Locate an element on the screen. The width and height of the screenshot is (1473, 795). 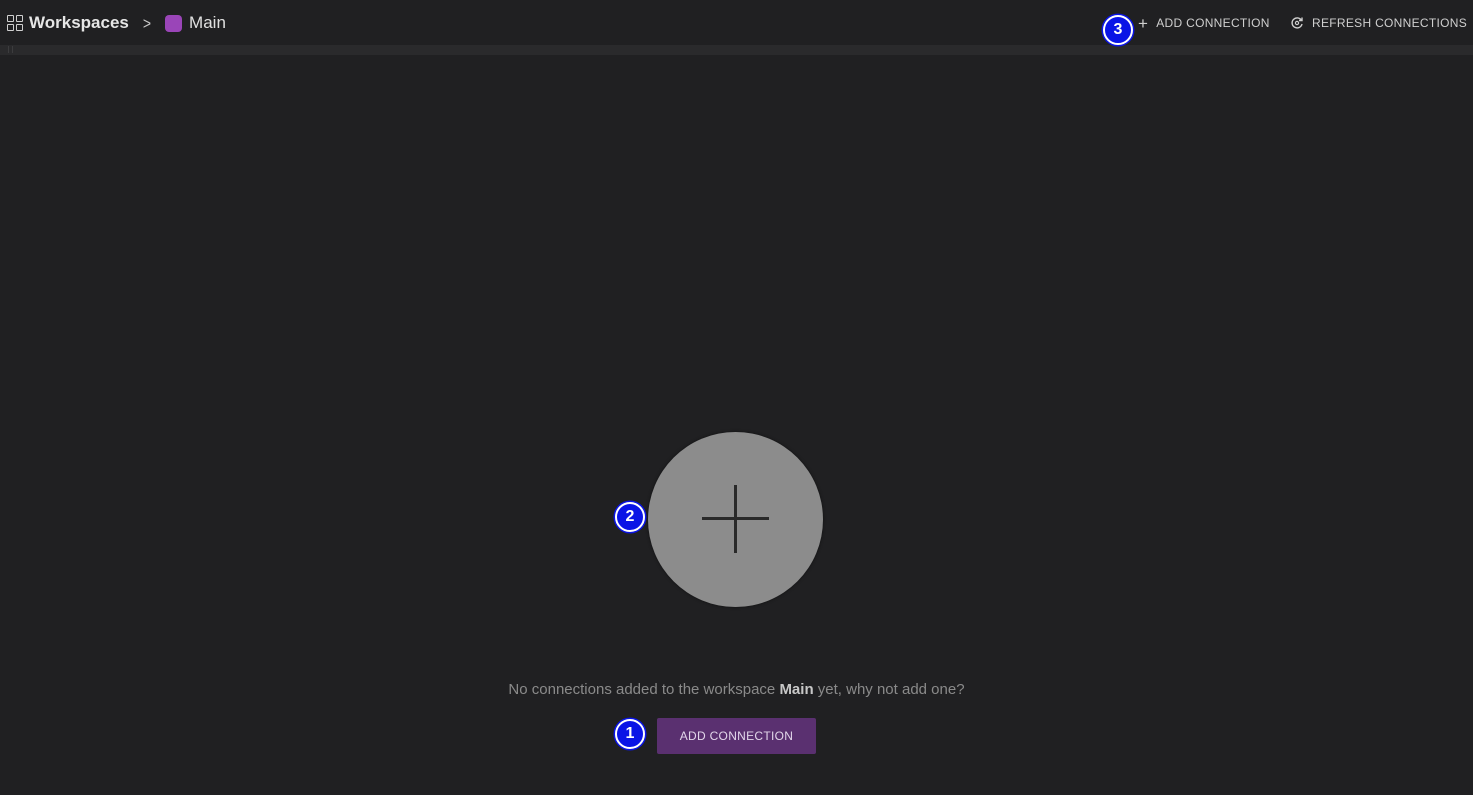
breadcrumb: Workspaces > Main is located at coordinates (116, 23).